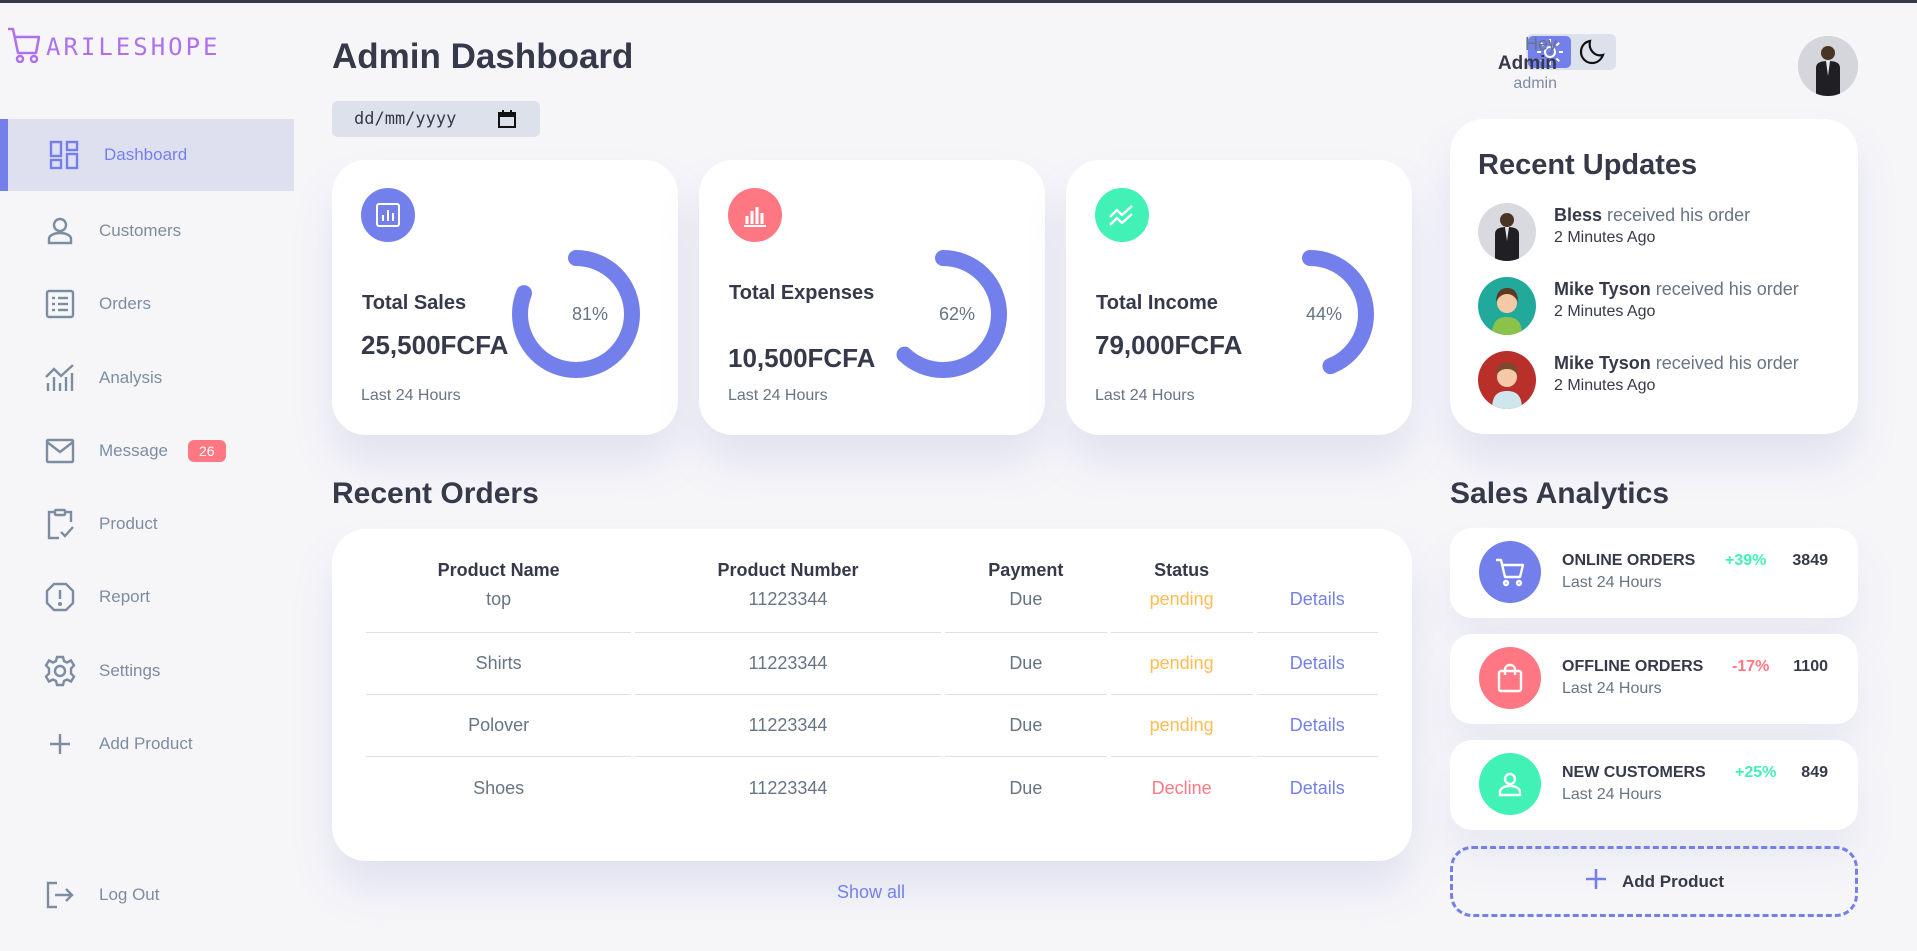 This screenshot has width=1917, height=951. What do you see at coordinates (133, 46) in the screenshot?
I see `brand-name: ARILESHOPE` at bounding box center [133, 46].